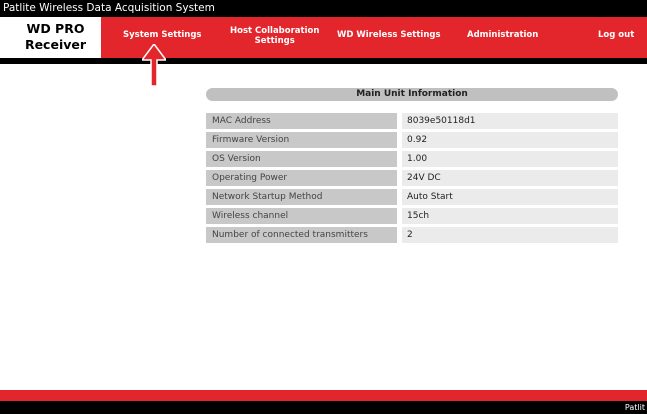 The height and width of the screenshot is (414, 647). What do you see at coordinates (510, 121) in the screenshot?
I see `row-value: 8039e50118d1` at bounding box center [510, 121].